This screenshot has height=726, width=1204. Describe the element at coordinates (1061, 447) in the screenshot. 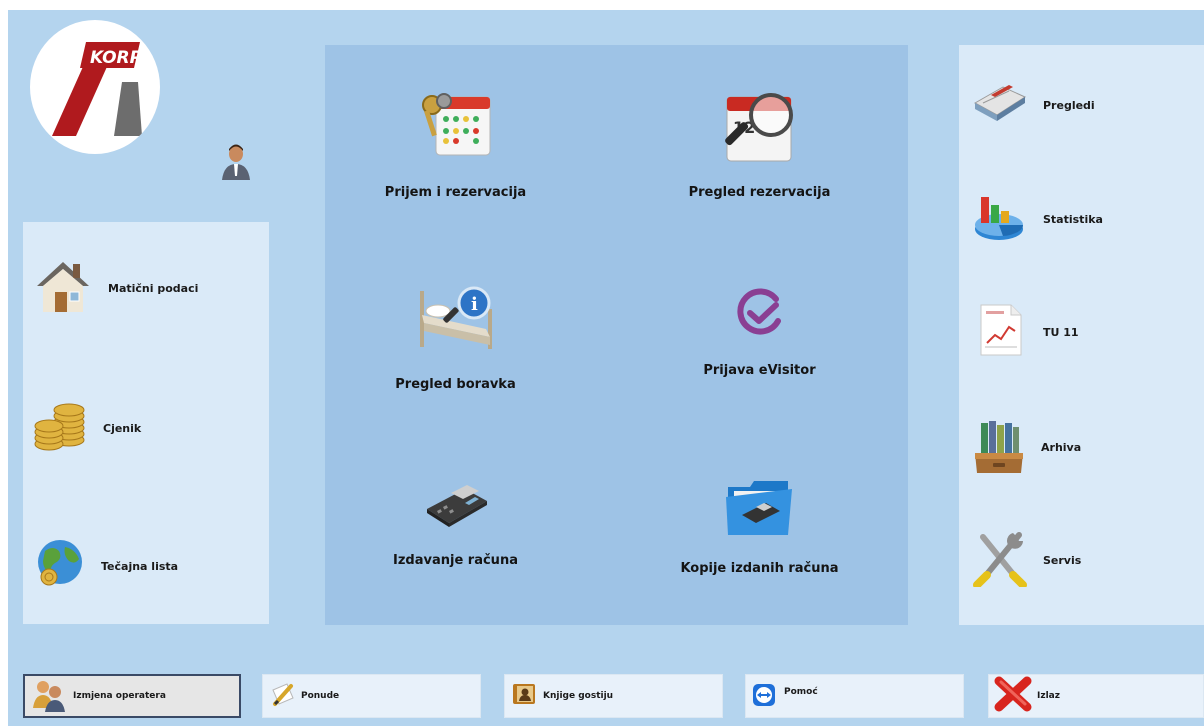

I see `menu-arhiva-label: Arhiva` at that location.